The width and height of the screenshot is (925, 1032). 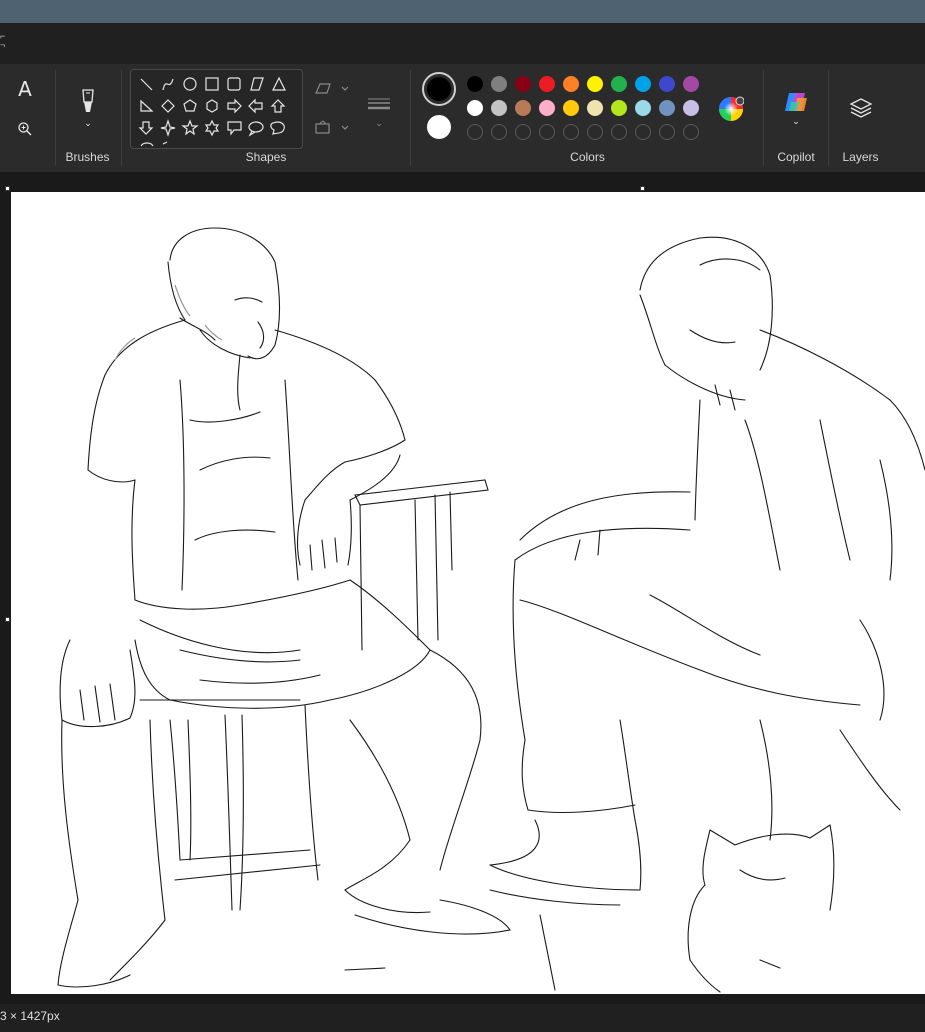 What do you see at coordinates (861, 108) in the screenshot?
I see `layers-icon` at bounding box center [861, 108].